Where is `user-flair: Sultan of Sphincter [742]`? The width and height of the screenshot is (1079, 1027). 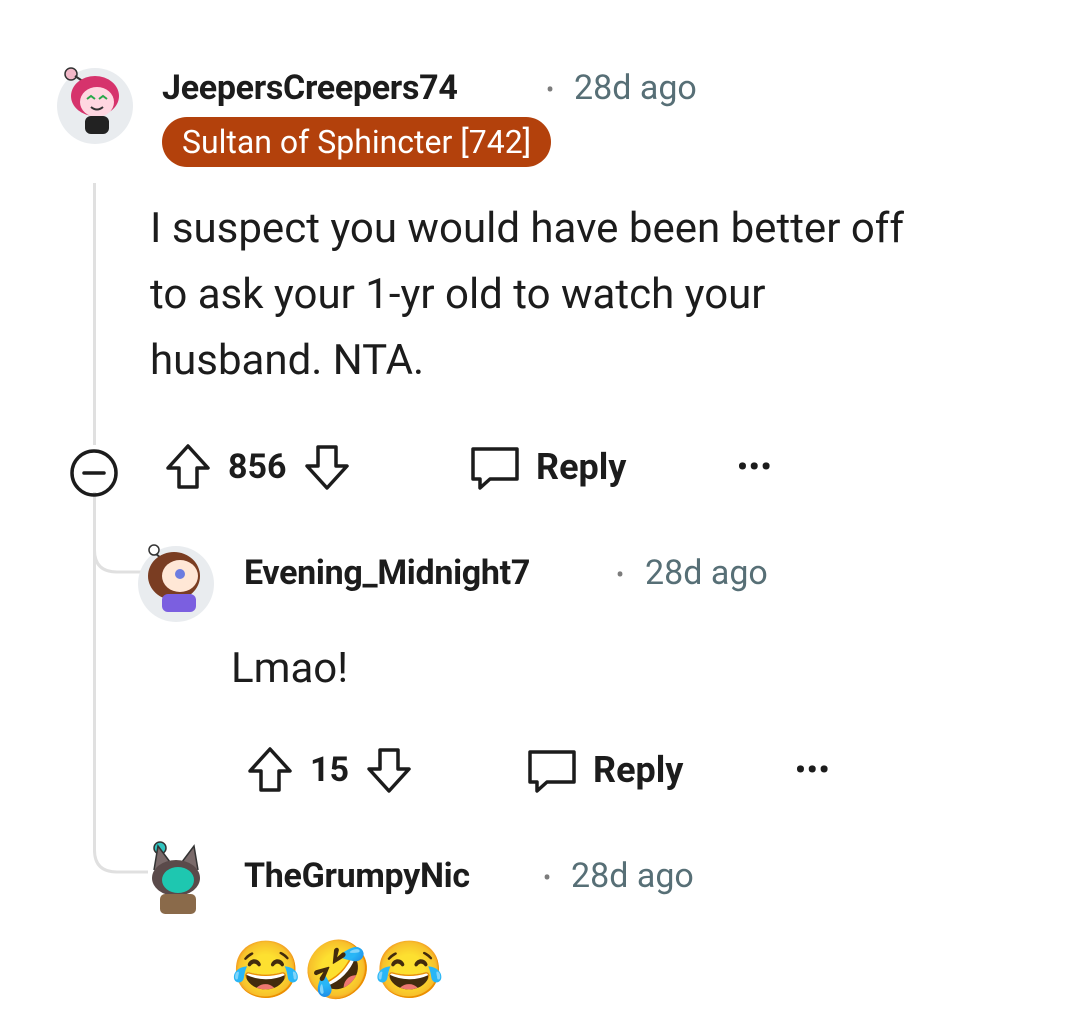 user-flair: Sultan of Sphincter [742] is located at coordinates (357, 142).